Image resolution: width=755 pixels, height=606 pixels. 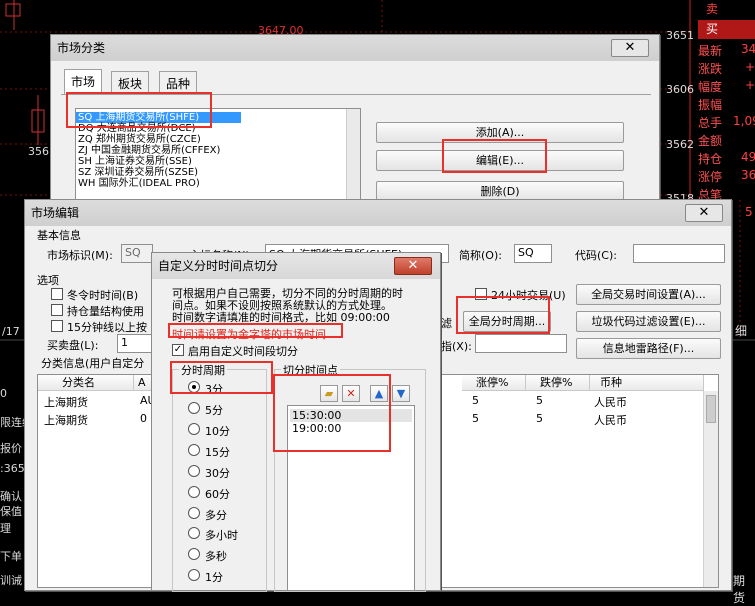 What do you see at coordinates (748, 175) in the screenshot?
I see `quote-value: 36` at bounding box center [748, 175].